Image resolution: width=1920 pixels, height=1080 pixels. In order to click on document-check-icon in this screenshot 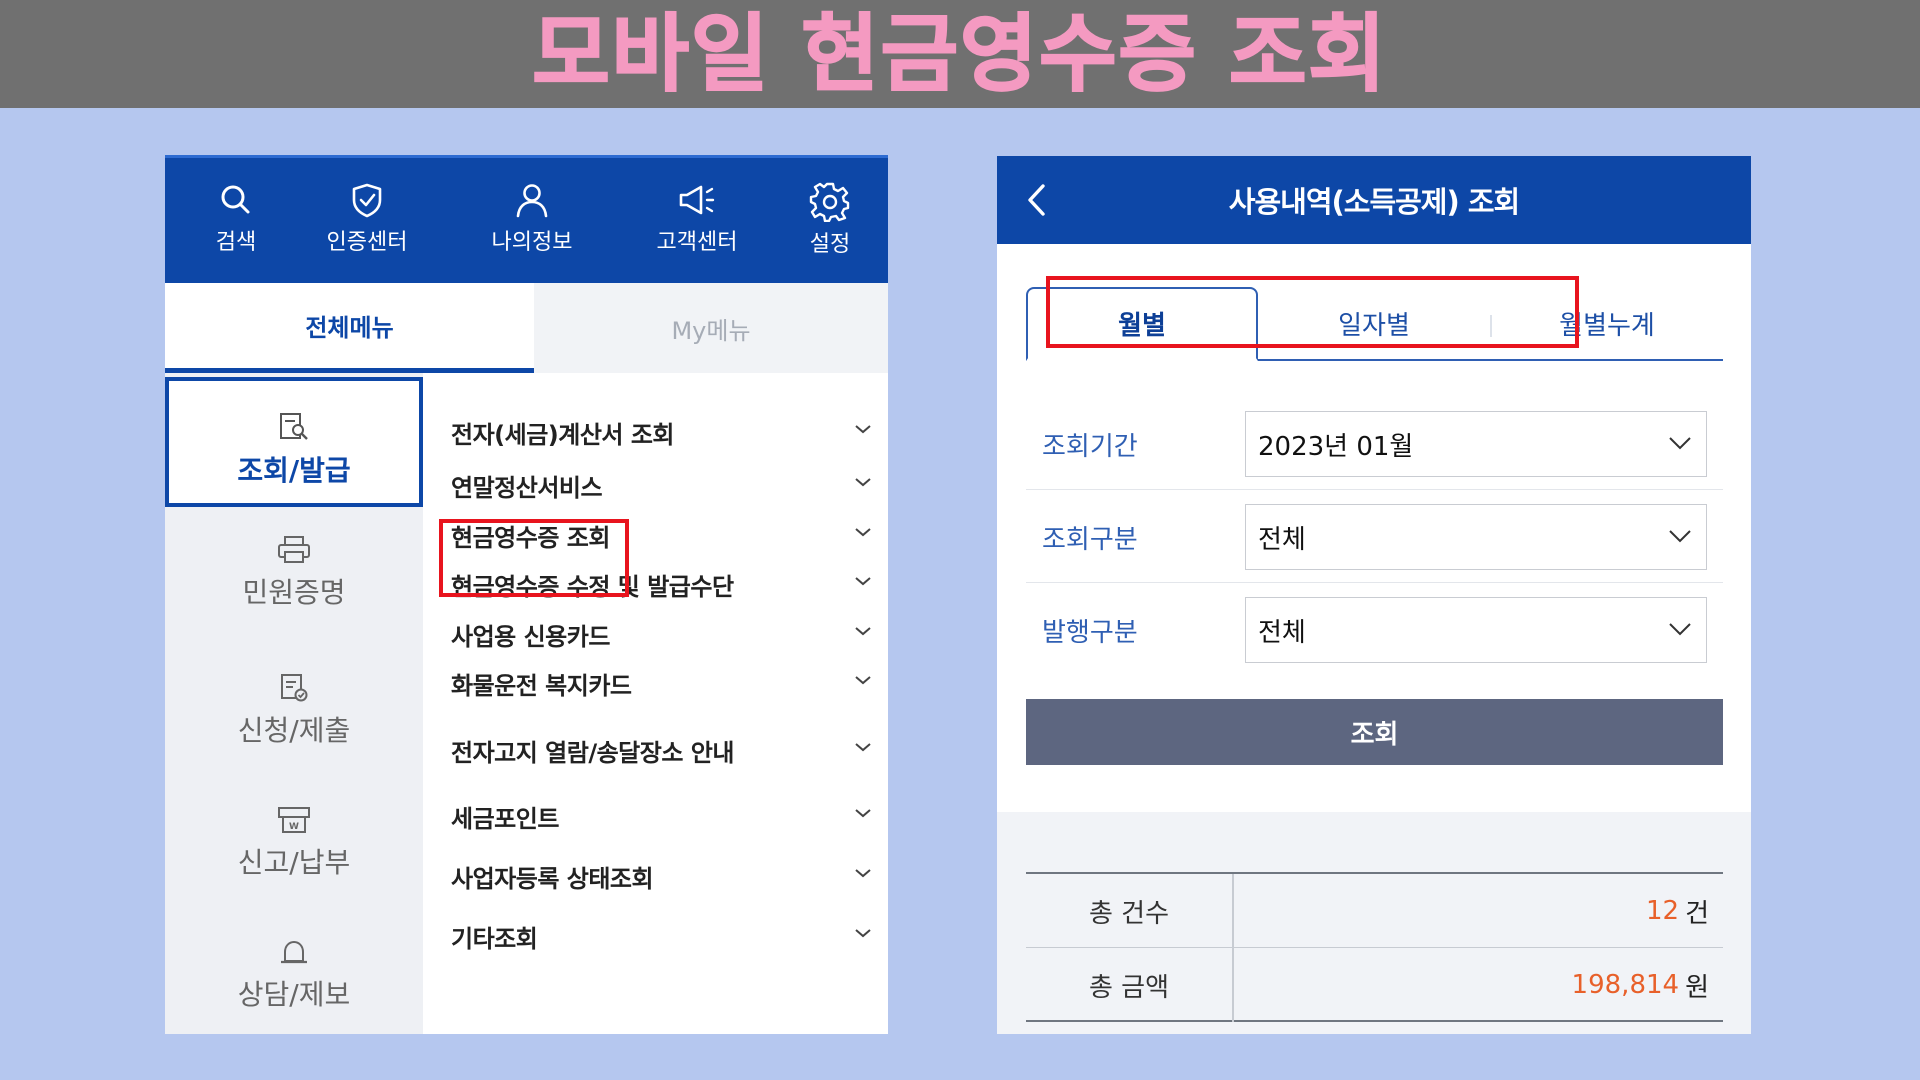, I will do `click(294, 688)`.